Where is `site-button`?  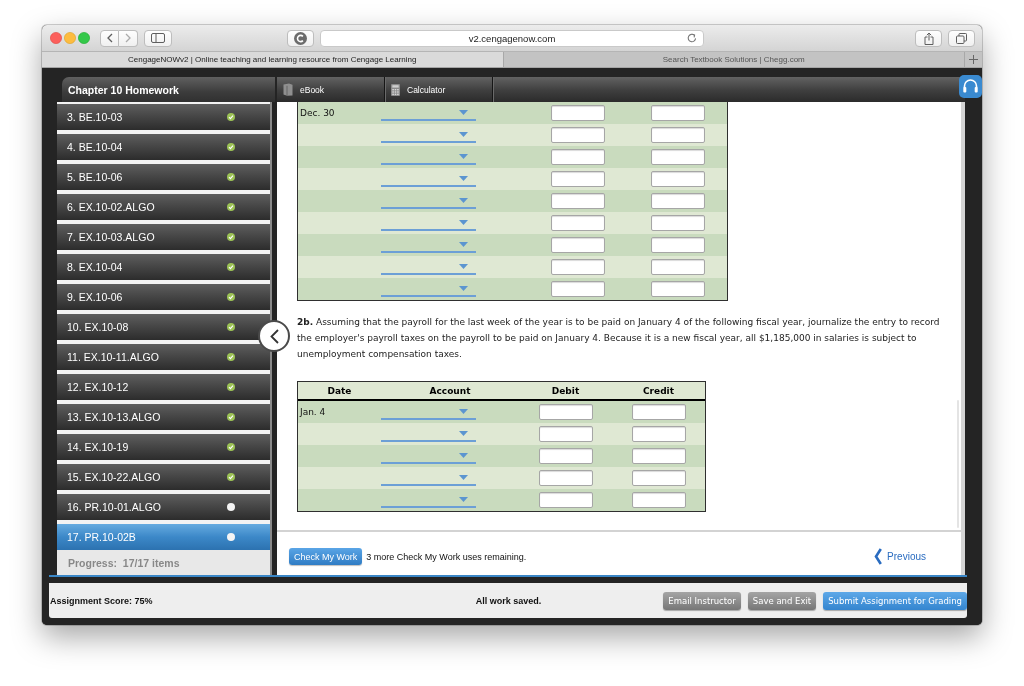 site-button is located at coordinates (300, 38).